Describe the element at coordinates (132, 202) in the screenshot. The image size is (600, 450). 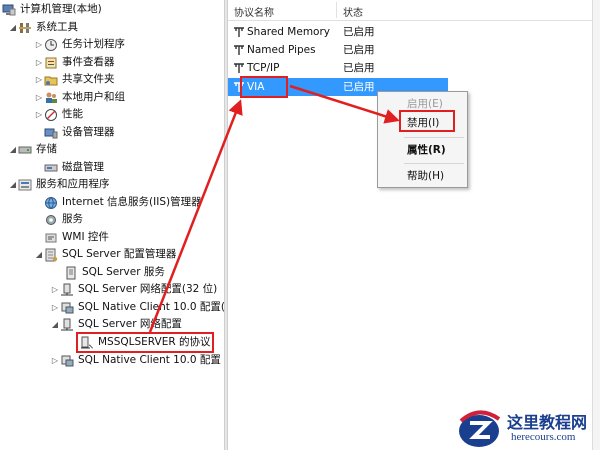
I see `tree-label: Internet 信息服务(IIS)管理器` at that location.